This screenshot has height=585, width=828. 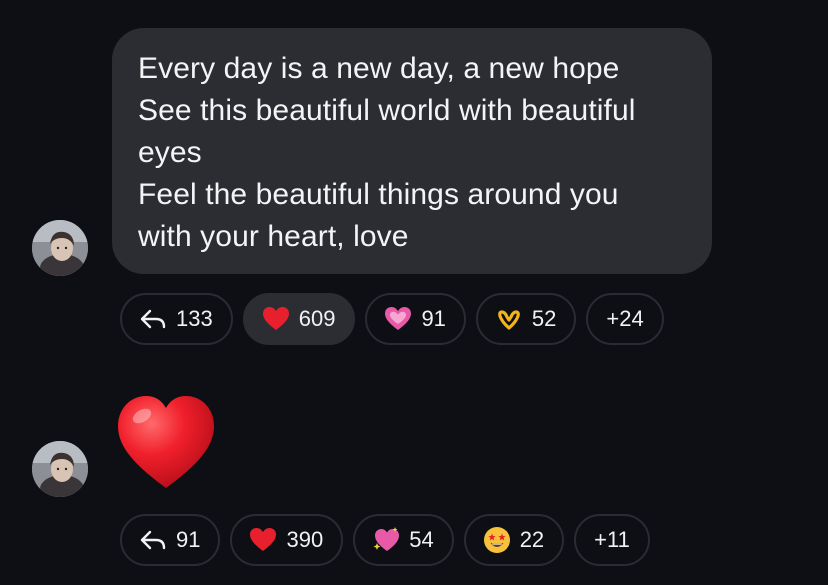 I want to click on reaction-red-heart: 609, so click(x=299, y=319).